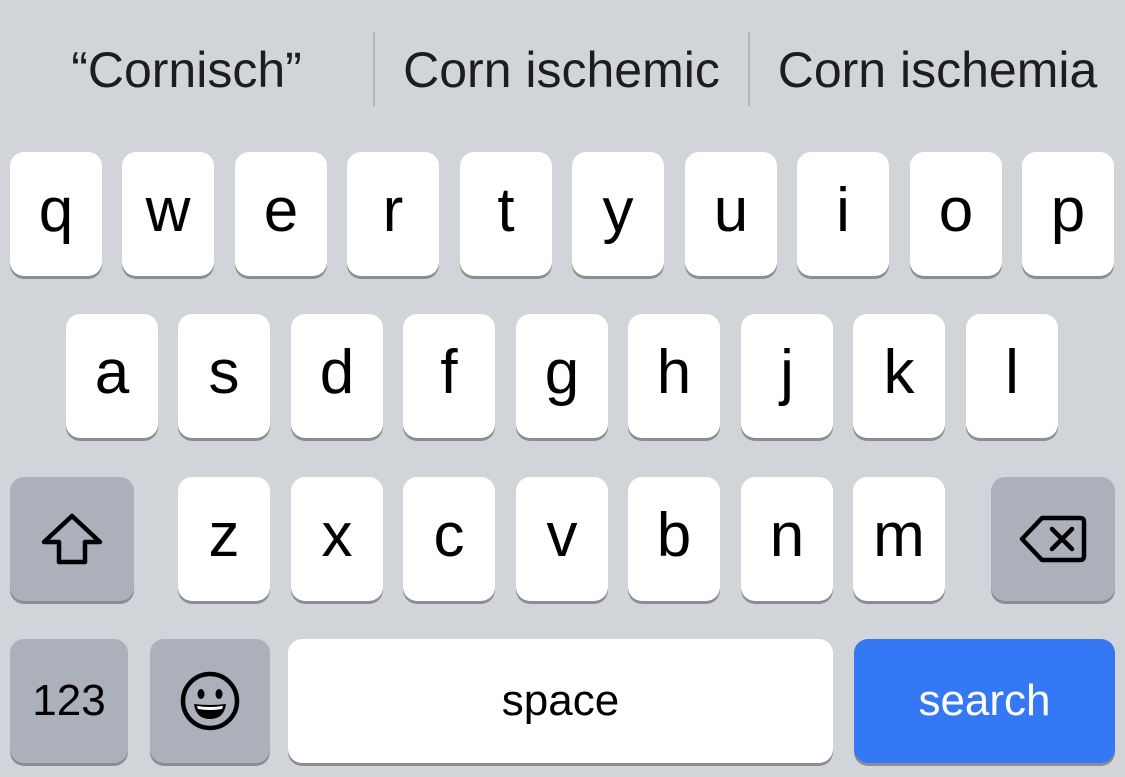 This screenshot has height=777, width=1125. I want to click on key-i: i, so click(843, 214).